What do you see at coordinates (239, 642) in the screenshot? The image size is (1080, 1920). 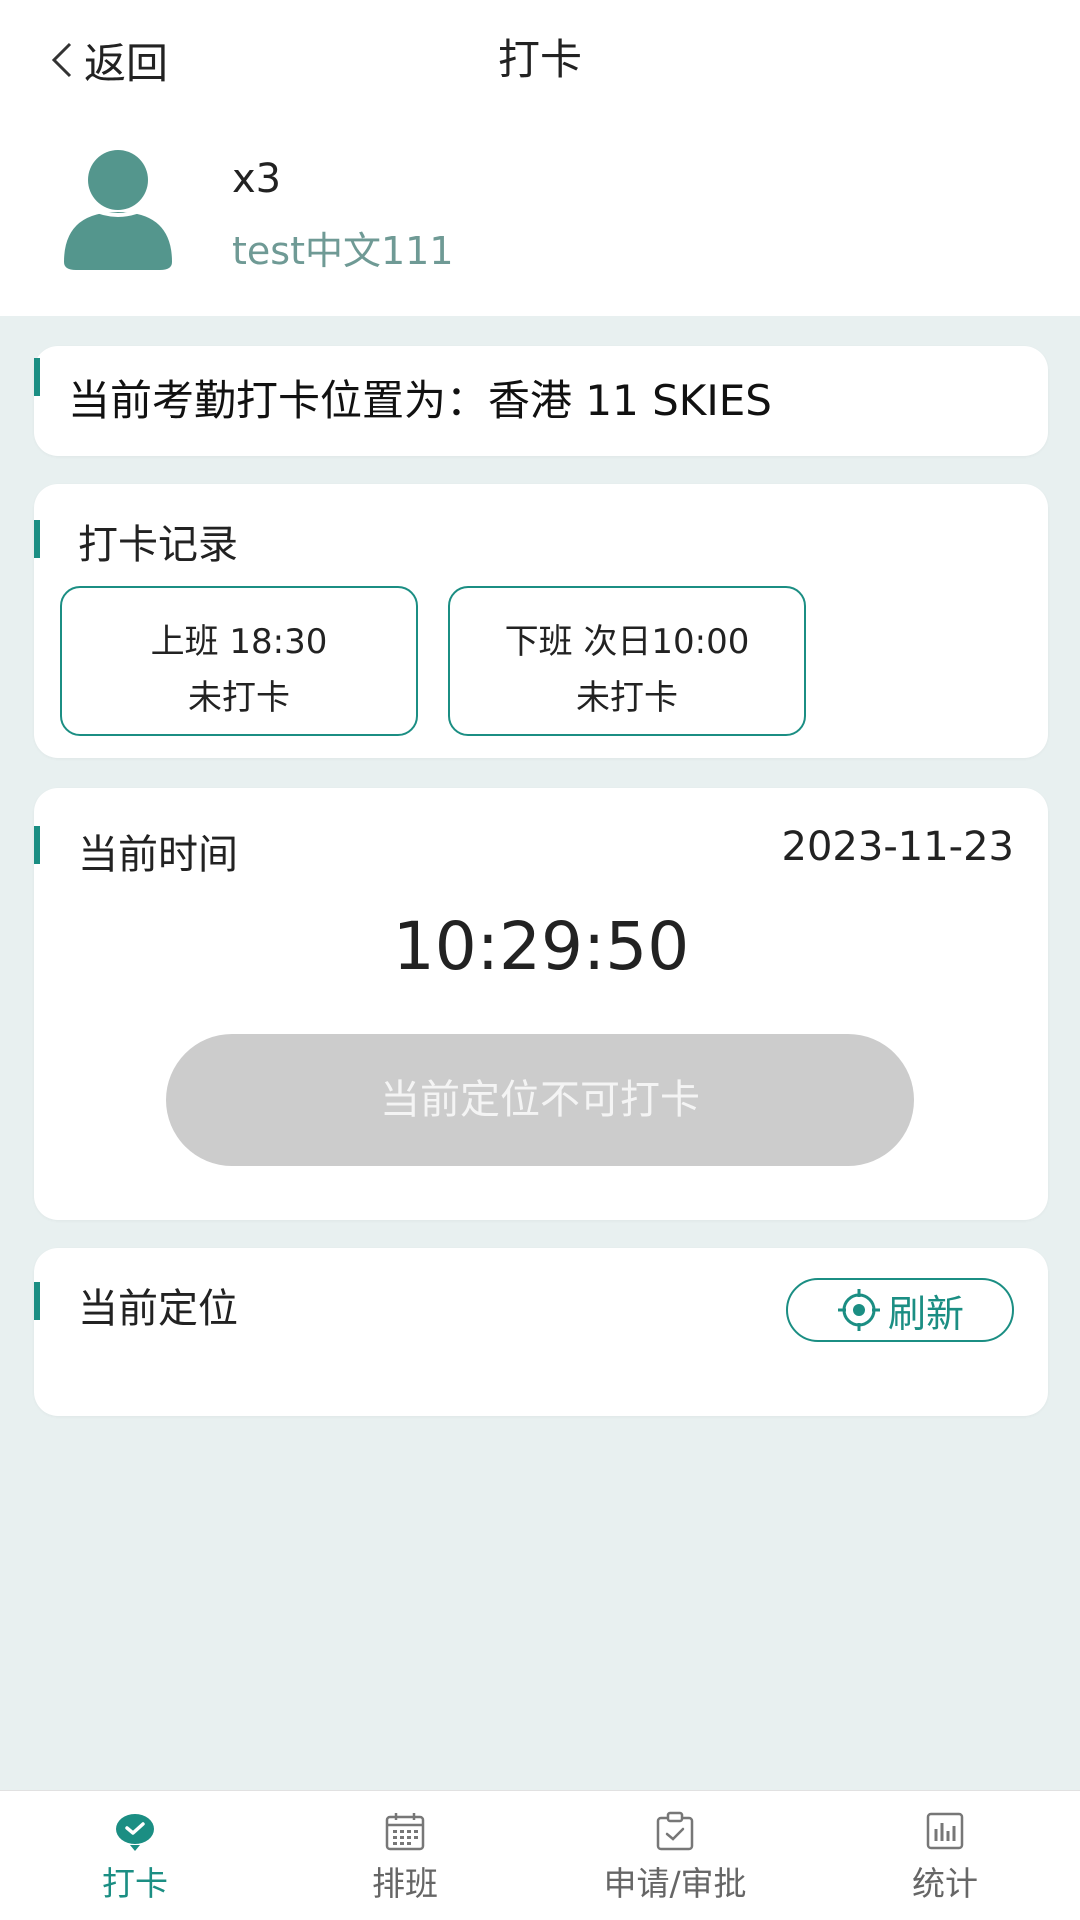 I see `record-clock-in-time: 上班 18:30` at bounding box center [239, 642].